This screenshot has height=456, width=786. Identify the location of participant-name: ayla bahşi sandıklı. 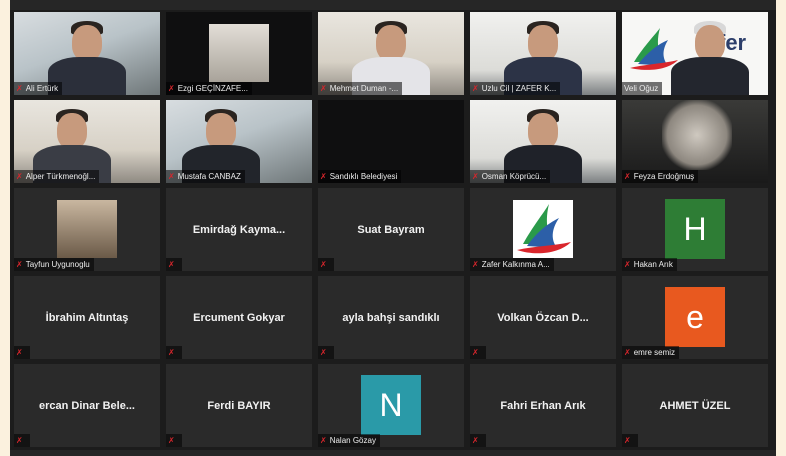
(391, 318).